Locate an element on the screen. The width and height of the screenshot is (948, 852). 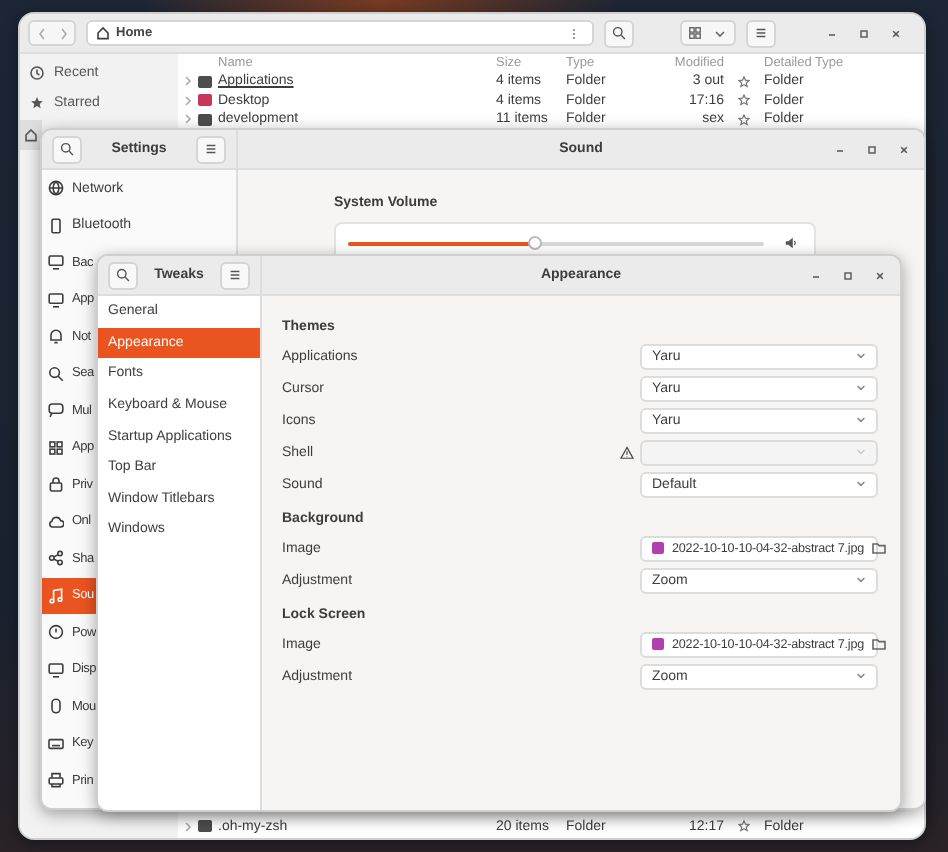
sidebar-item is located at coordinates (31, 134).